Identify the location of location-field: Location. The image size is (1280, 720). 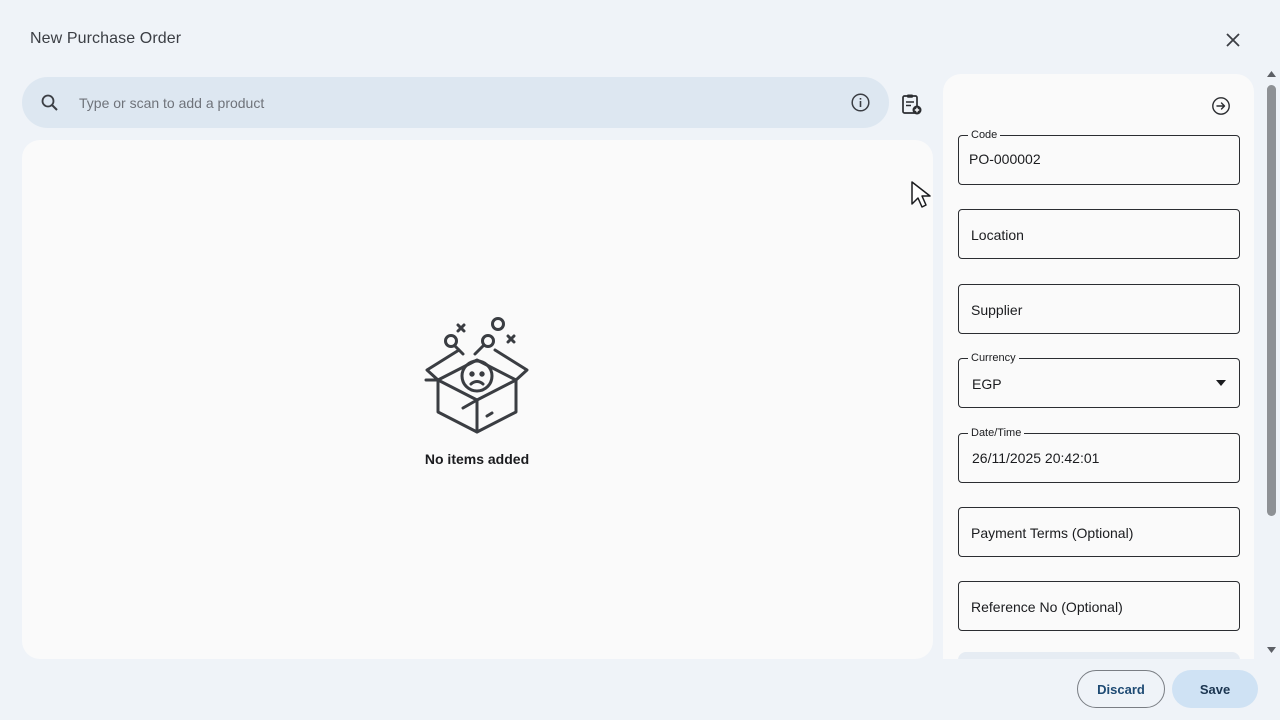
(1099, 234).